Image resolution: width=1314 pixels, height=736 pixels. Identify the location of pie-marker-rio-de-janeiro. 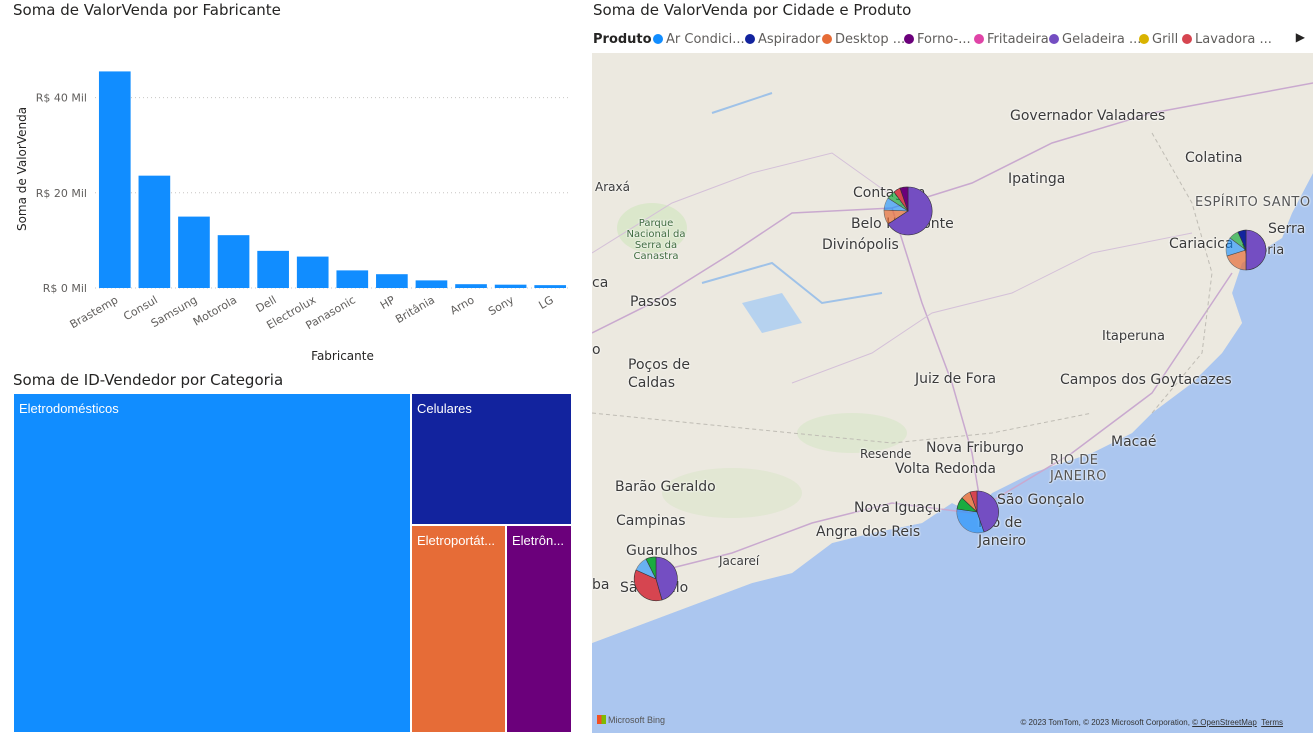
(977, 512).